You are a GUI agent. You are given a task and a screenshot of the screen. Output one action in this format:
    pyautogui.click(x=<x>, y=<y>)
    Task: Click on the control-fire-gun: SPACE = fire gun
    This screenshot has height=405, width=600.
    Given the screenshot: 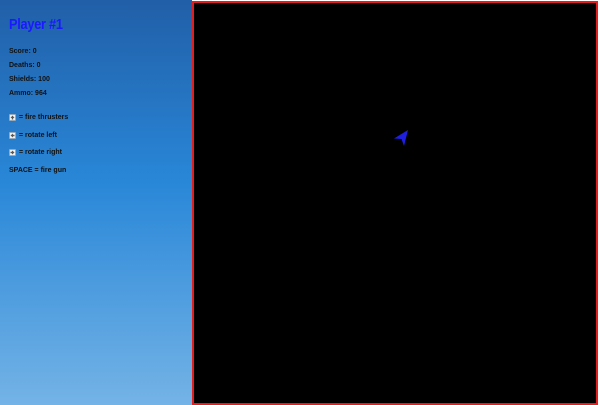 What is the action you would take?
    pyautogui.click(x=38, y=175)
    